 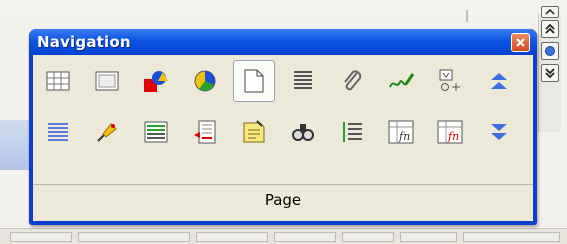 I want to click on background-separator, so click(x=467, y=16).